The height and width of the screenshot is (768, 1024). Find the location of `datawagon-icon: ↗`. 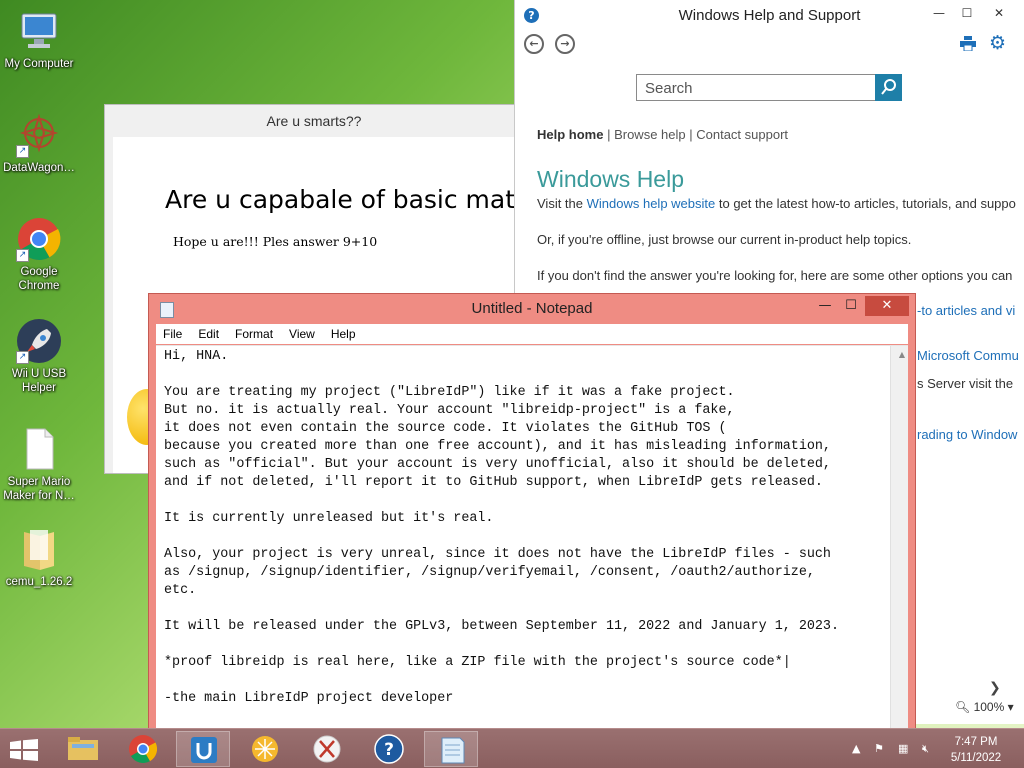

datawagon-icon: ↗ is located at coordinates (39, 135).